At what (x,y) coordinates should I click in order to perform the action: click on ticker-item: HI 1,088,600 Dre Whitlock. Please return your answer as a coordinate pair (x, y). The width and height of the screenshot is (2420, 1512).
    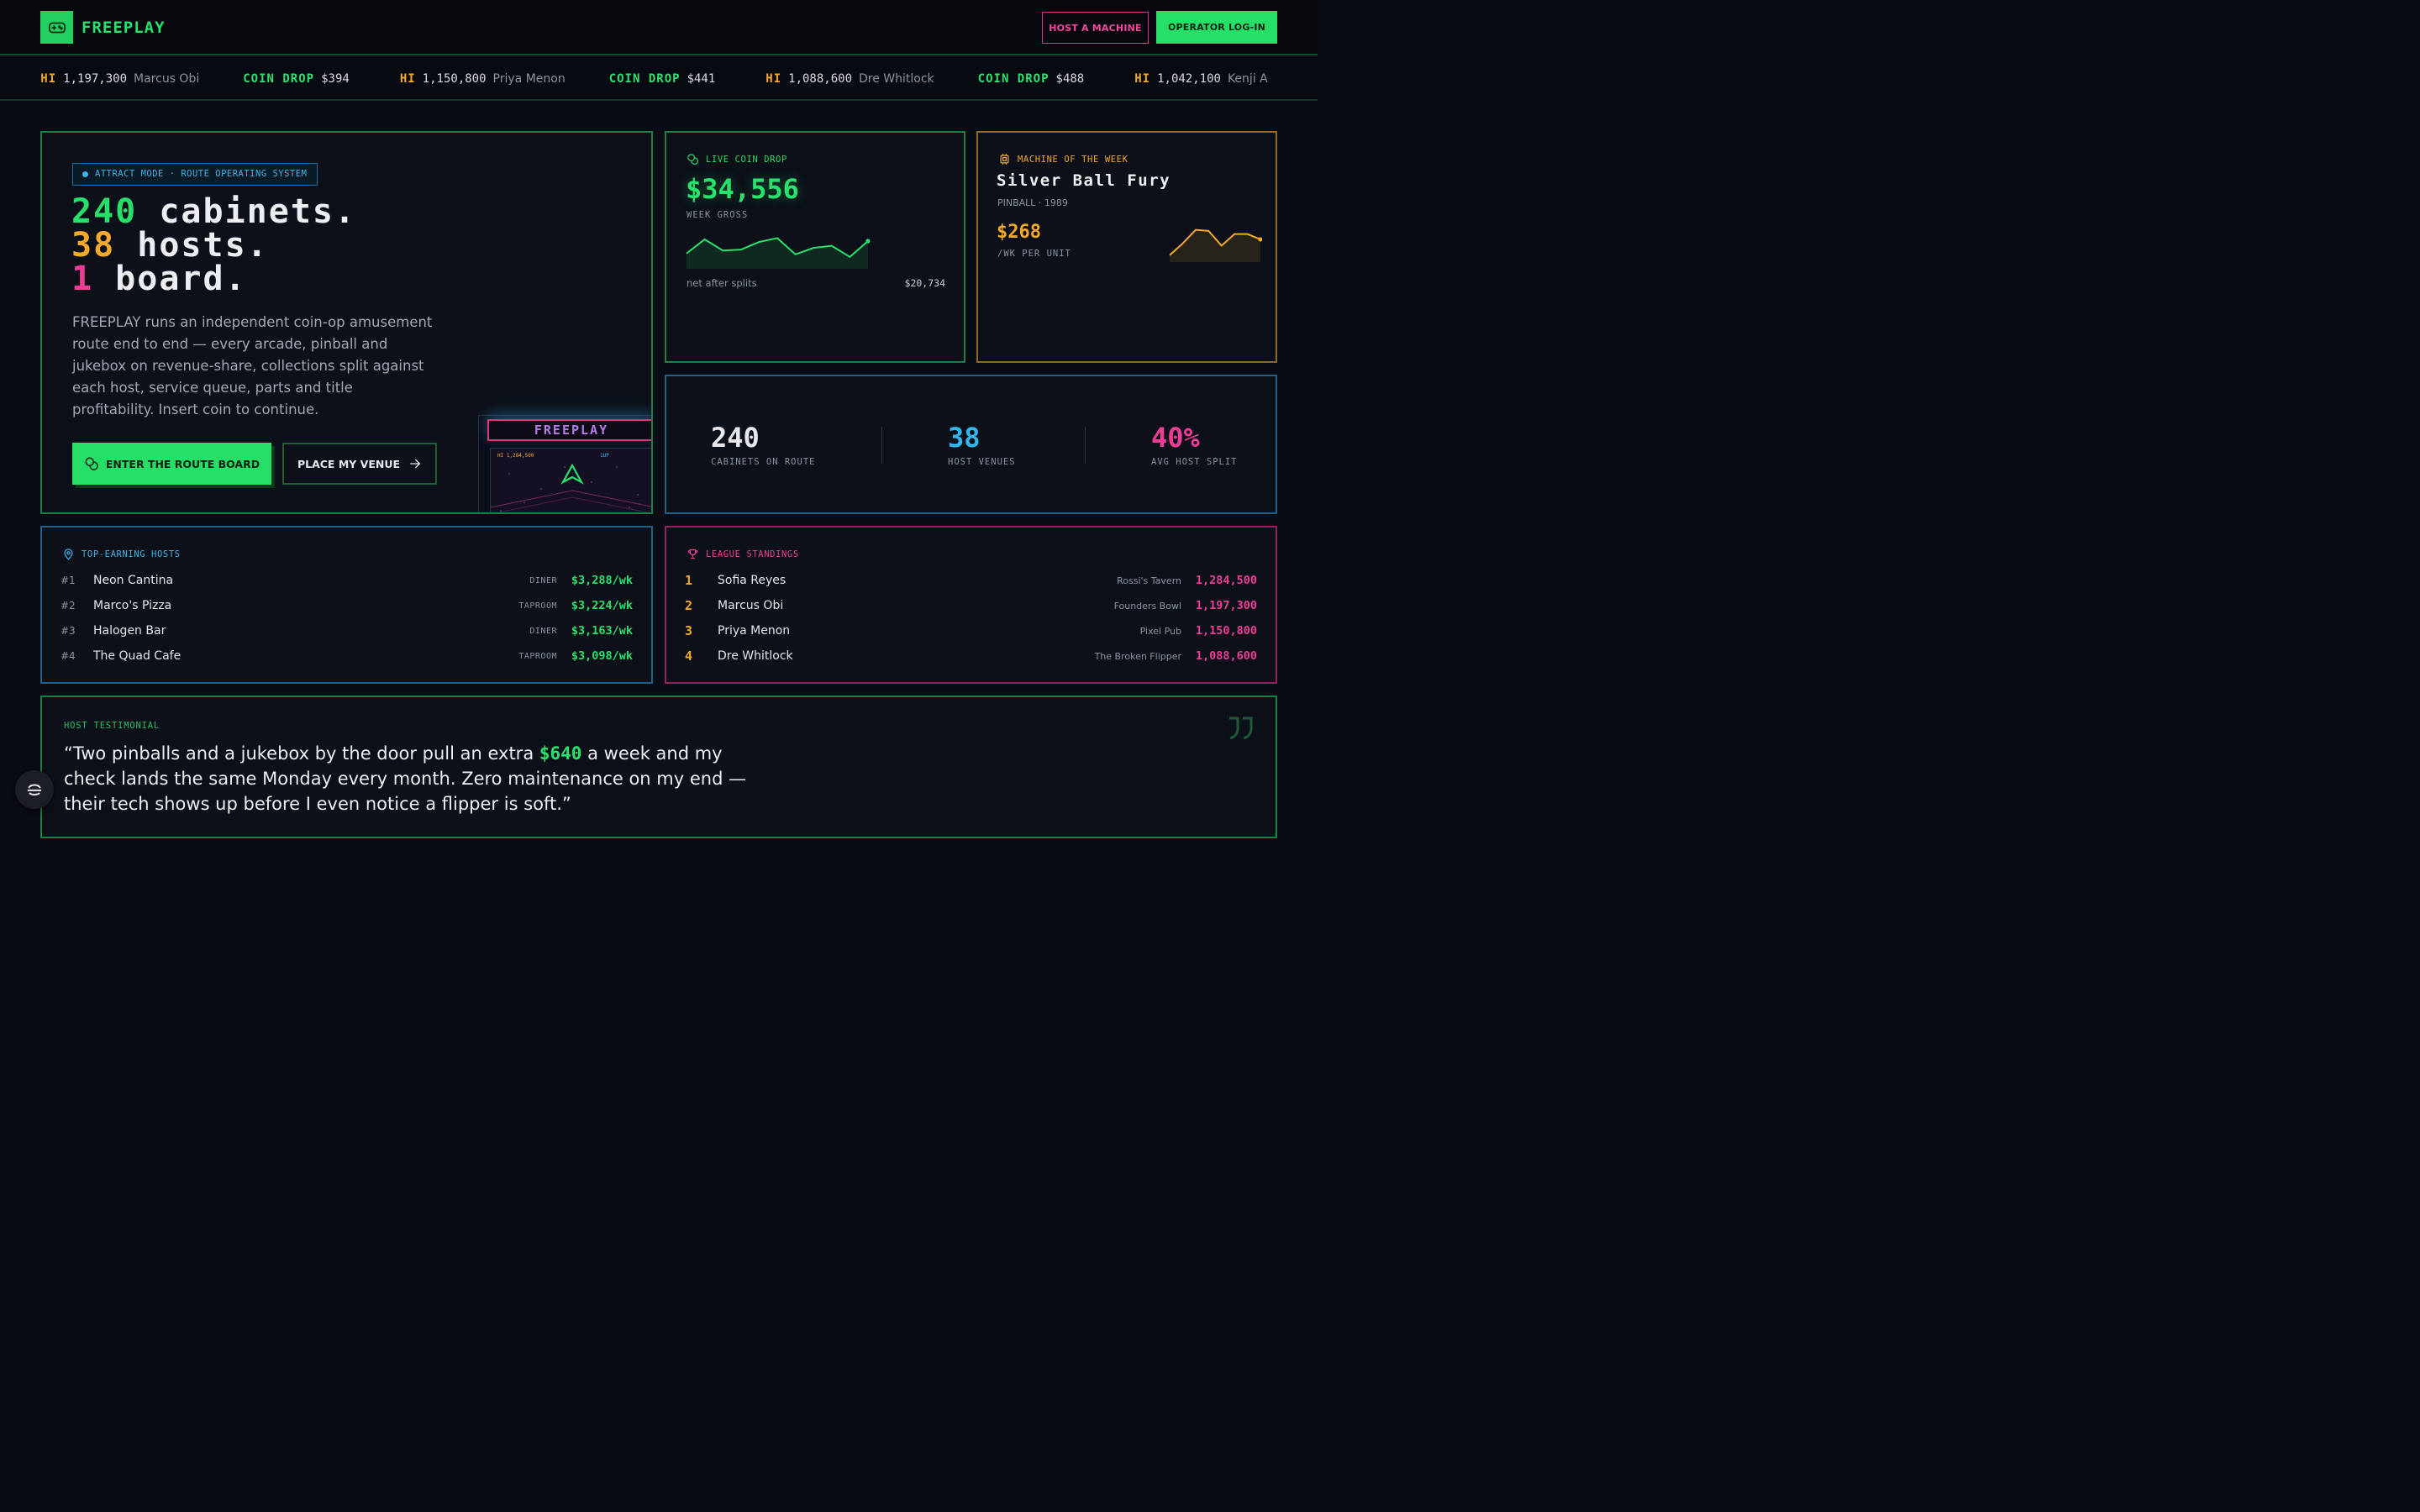
    Looking at the image, I should click on (849, 79).